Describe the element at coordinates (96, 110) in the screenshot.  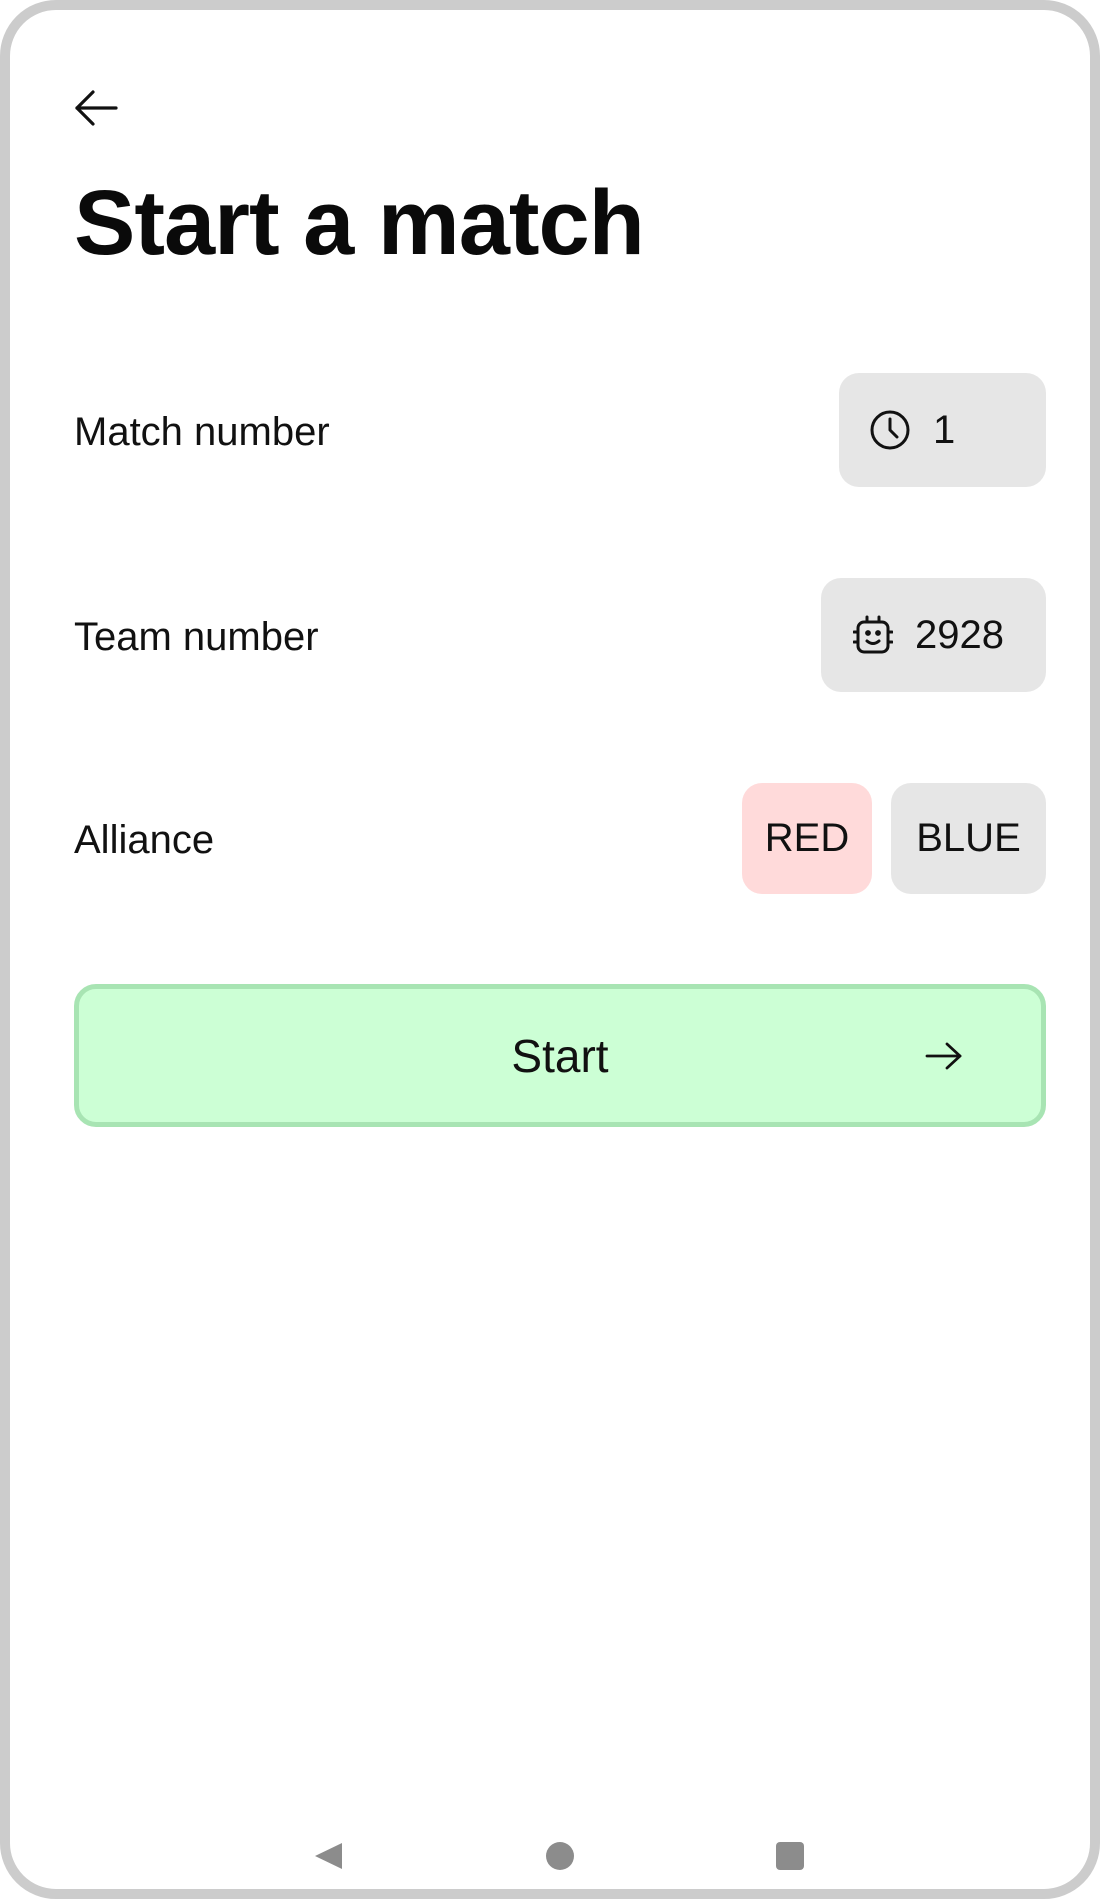
I see `arrow-left-icon` at that location.